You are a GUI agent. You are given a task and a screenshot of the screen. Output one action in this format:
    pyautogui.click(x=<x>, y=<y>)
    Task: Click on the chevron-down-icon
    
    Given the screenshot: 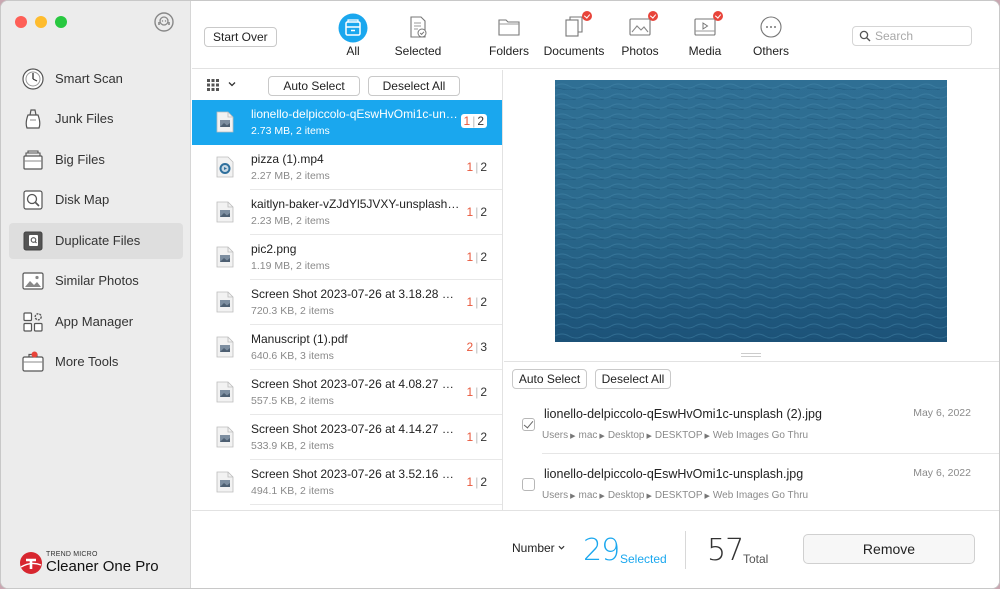 What is the action you would take?
    pyautogui.click(x=232, y=84)
    